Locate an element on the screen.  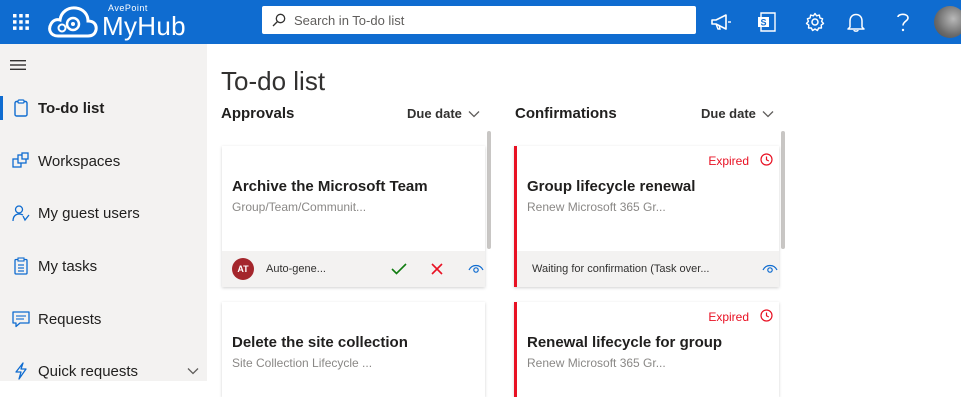
nav-item-quick-requests: Quick requests is located at coordinates (103, 371).